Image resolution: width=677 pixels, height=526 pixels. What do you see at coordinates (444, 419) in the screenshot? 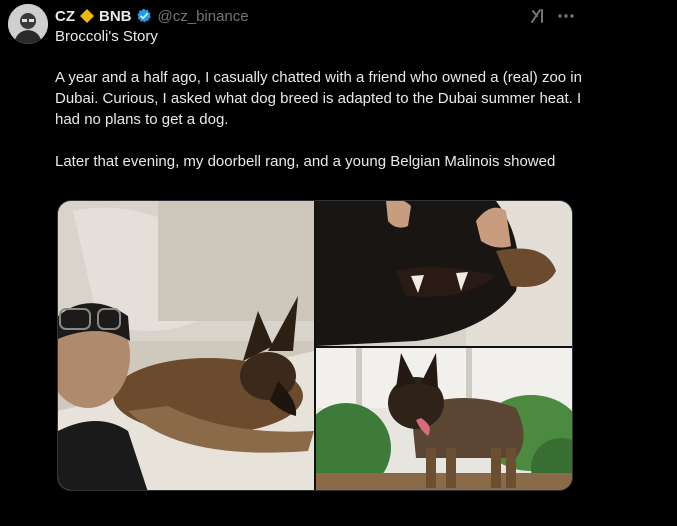
I see `photo-dog-in-garden` at bounding box center [444, 419].